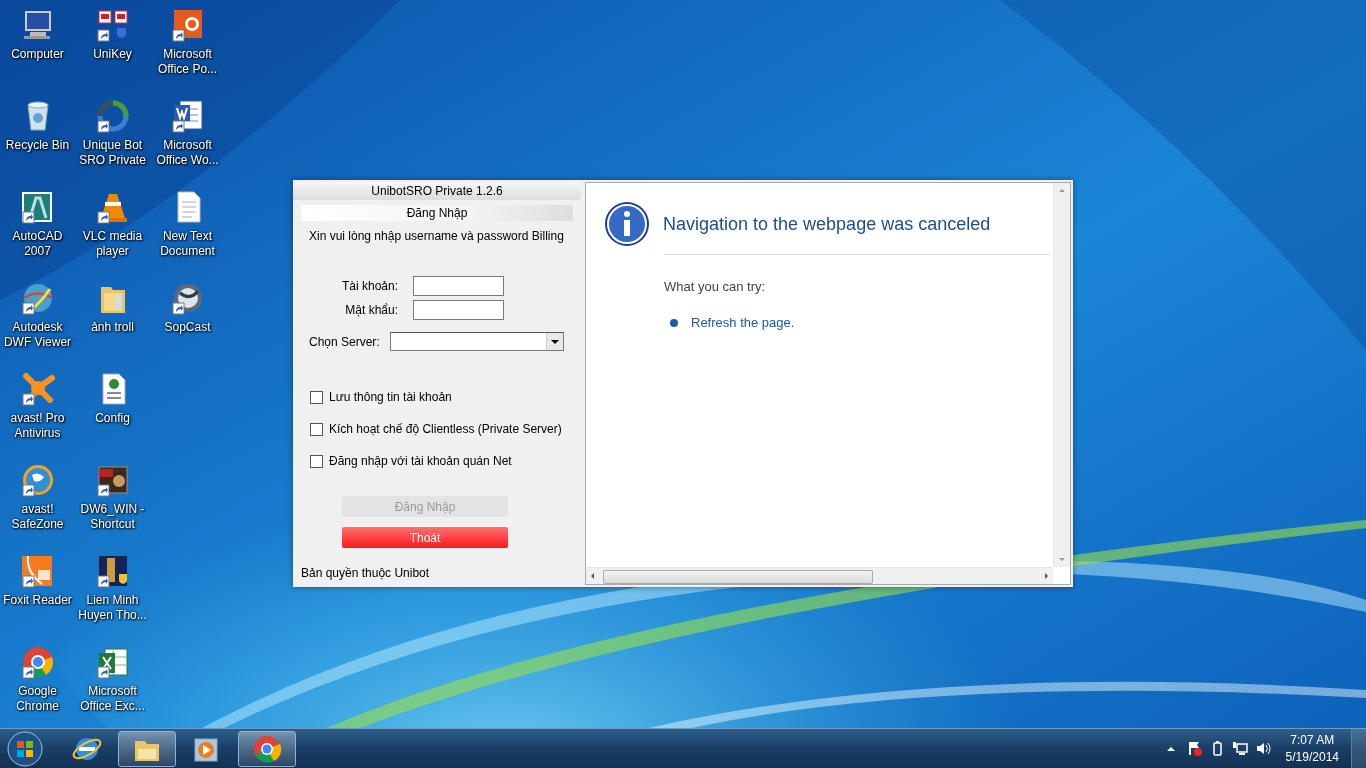 The height and width of the screenshot is (768, 1366). Describe the element at coordinates (420, 461) in the screenshot. I see `checkbox-label: Đăng nhập với tài khoản quán Net` at that location.